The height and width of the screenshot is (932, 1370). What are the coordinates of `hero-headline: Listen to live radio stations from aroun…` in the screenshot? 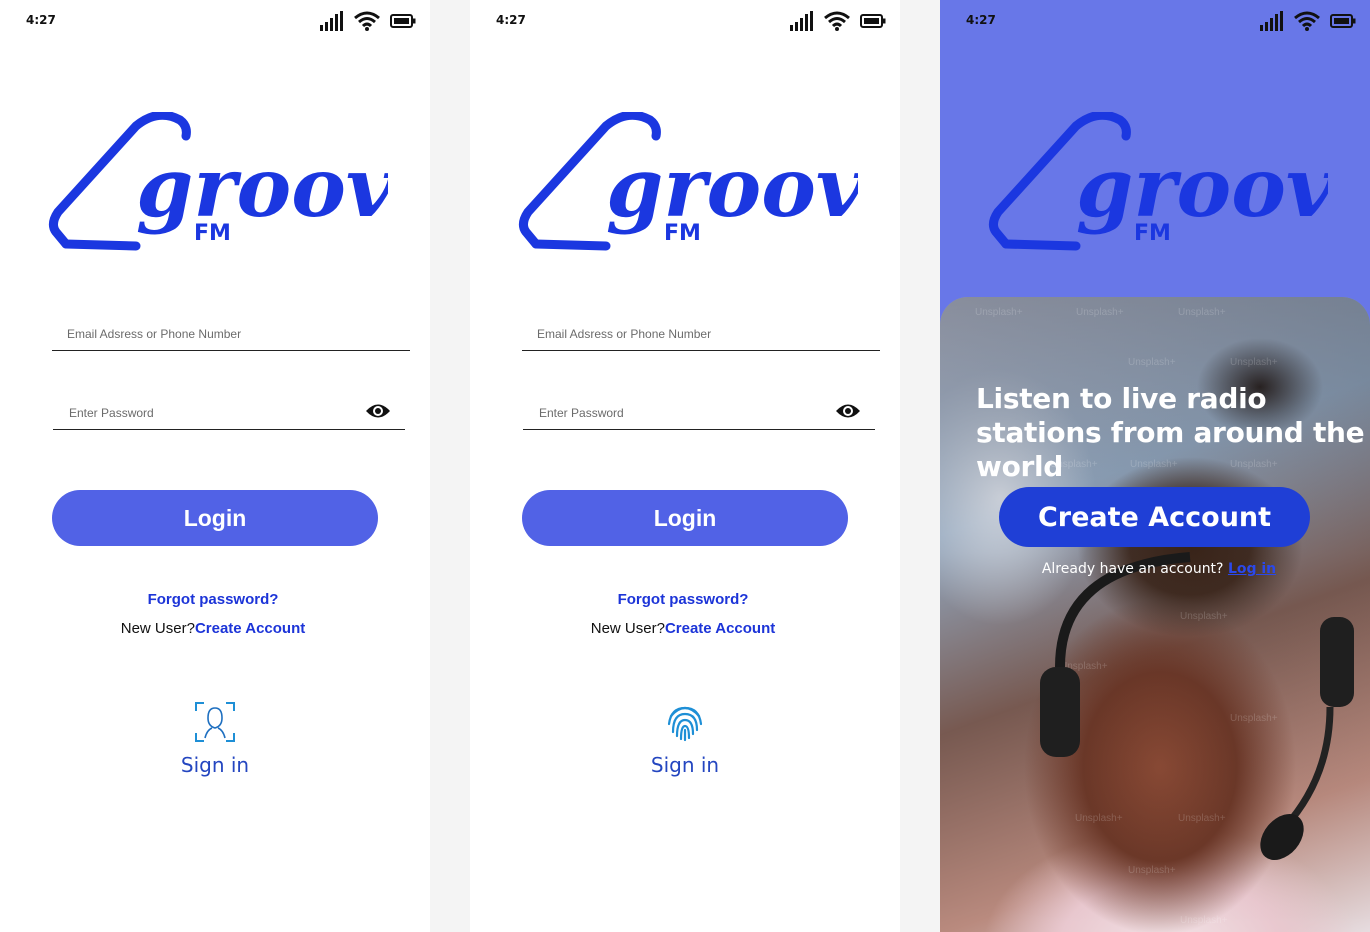 It's located at (1170, 432).